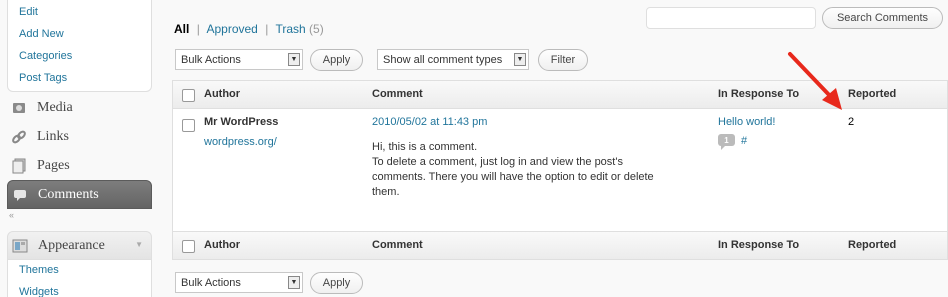 The width and height of the screenshot is (948, 297). What do you see at coordinates (53, 136) in the screenshot?
I see `menu-links-label: Links` at bounding box center [53, 136].